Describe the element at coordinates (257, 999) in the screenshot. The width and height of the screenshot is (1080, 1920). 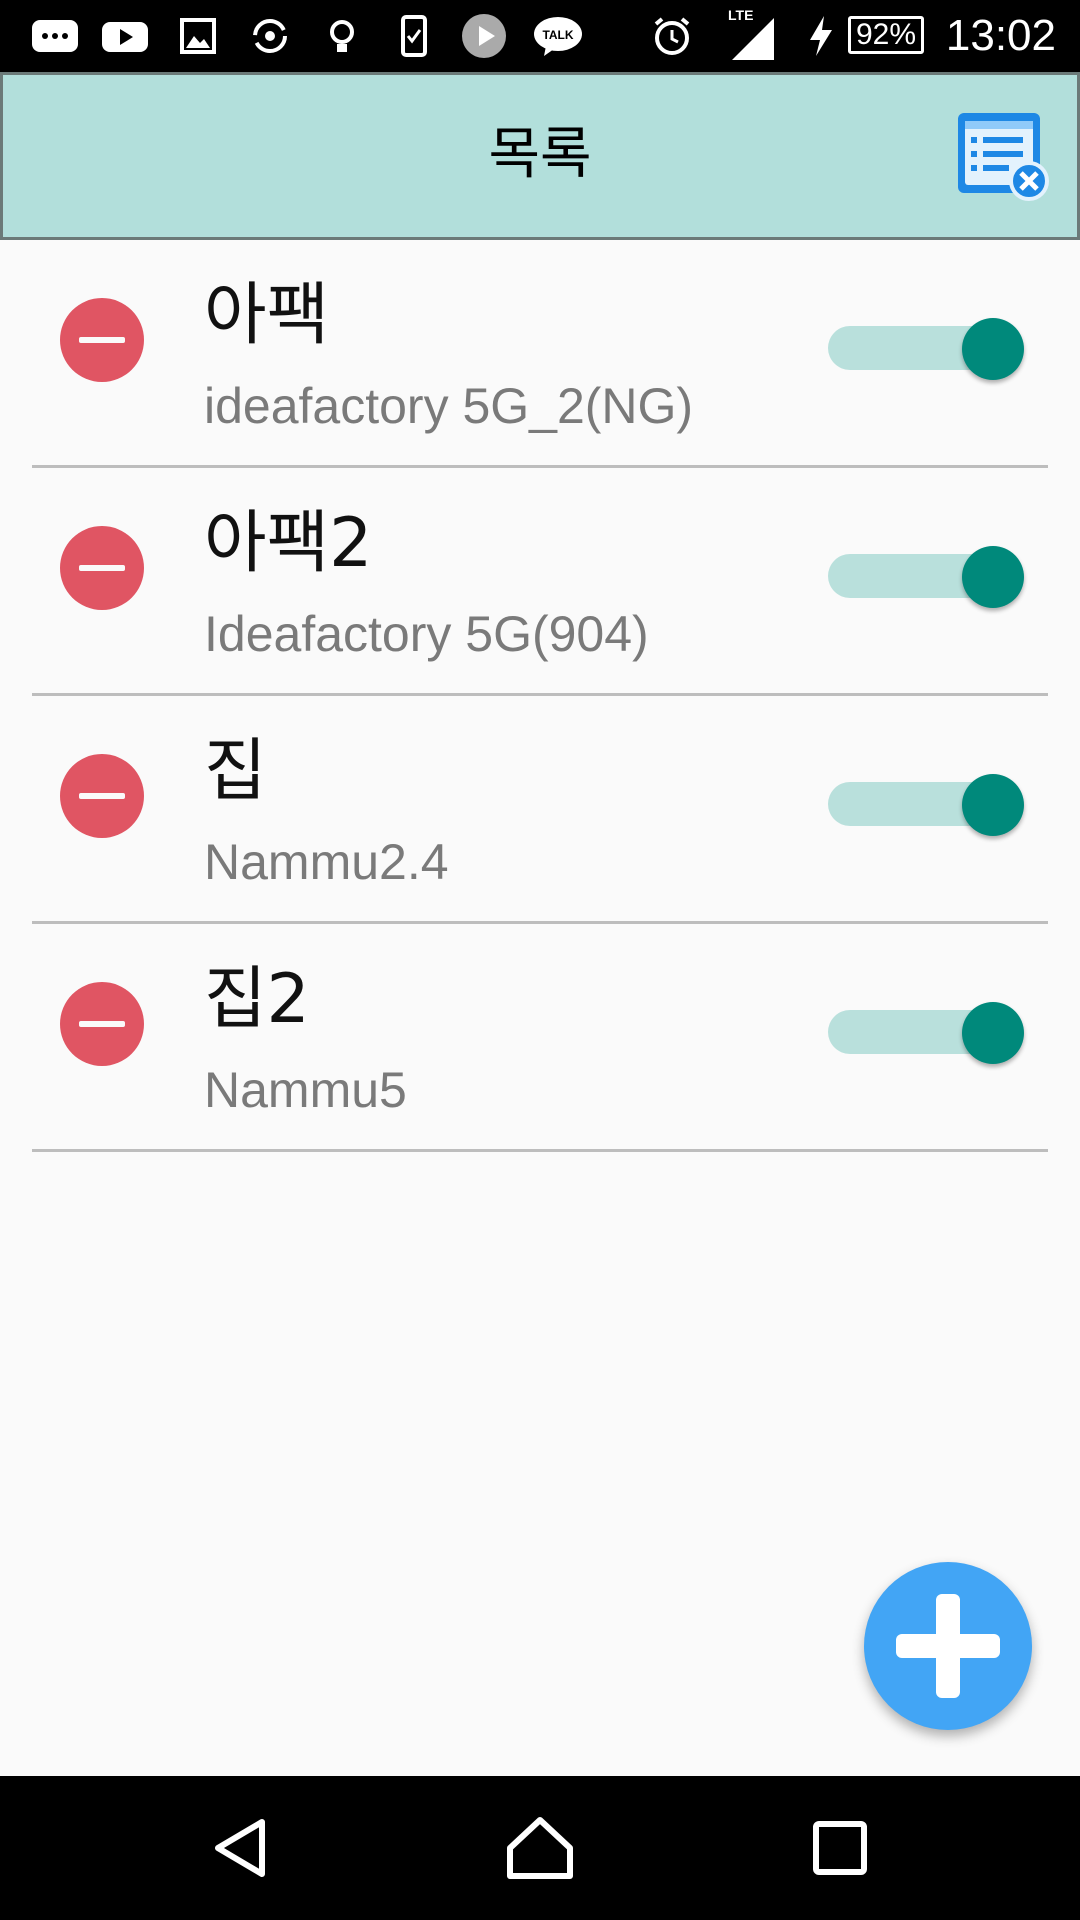
I see `network-name: 집2` at that location.